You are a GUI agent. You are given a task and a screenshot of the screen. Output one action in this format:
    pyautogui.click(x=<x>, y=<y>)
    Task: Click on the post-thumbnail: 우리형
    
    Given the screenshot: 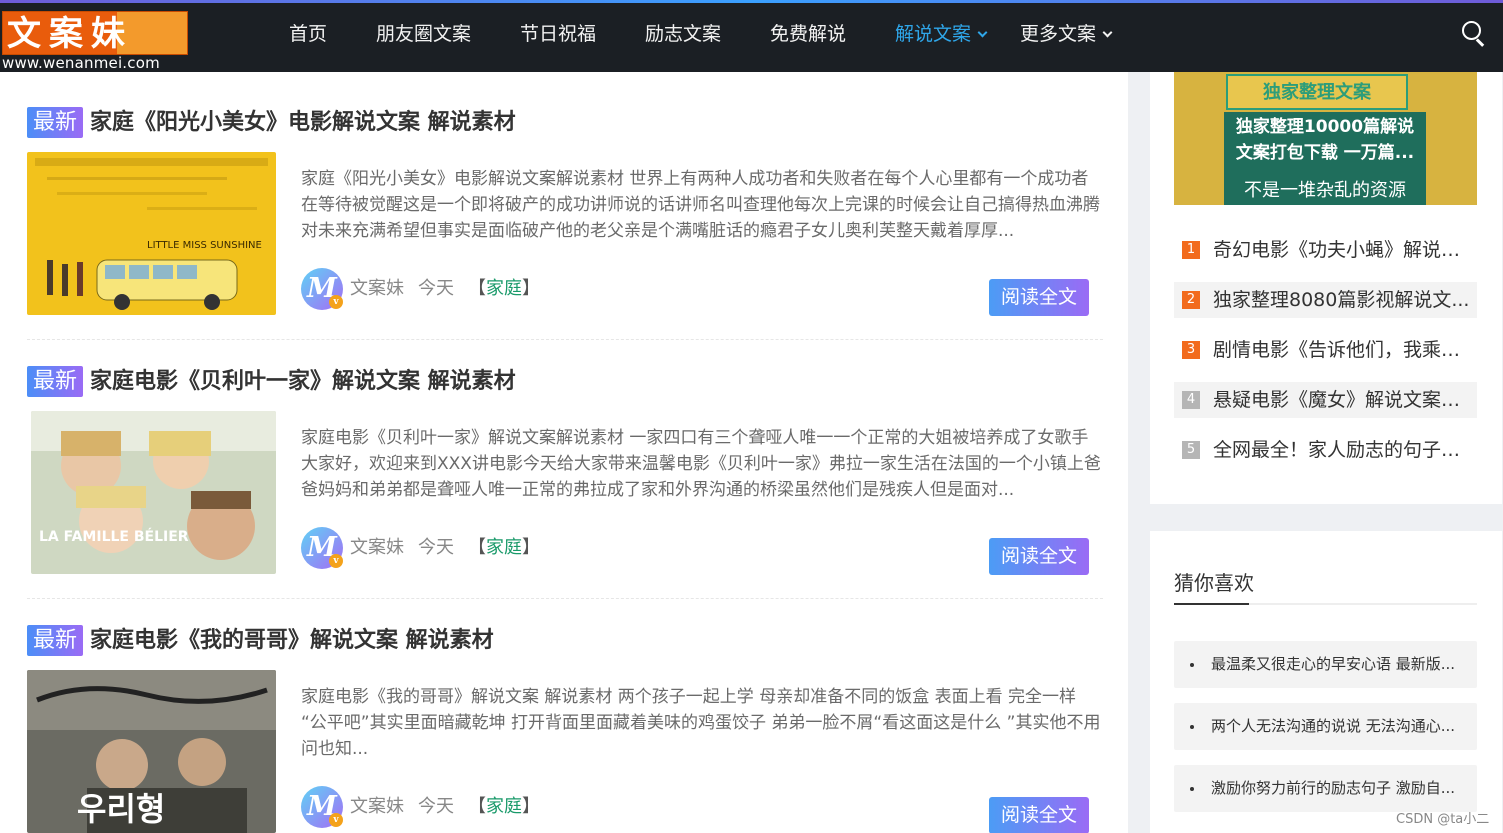 What is the action you would take?
    pyautogui.click(x=151, y=751)
    